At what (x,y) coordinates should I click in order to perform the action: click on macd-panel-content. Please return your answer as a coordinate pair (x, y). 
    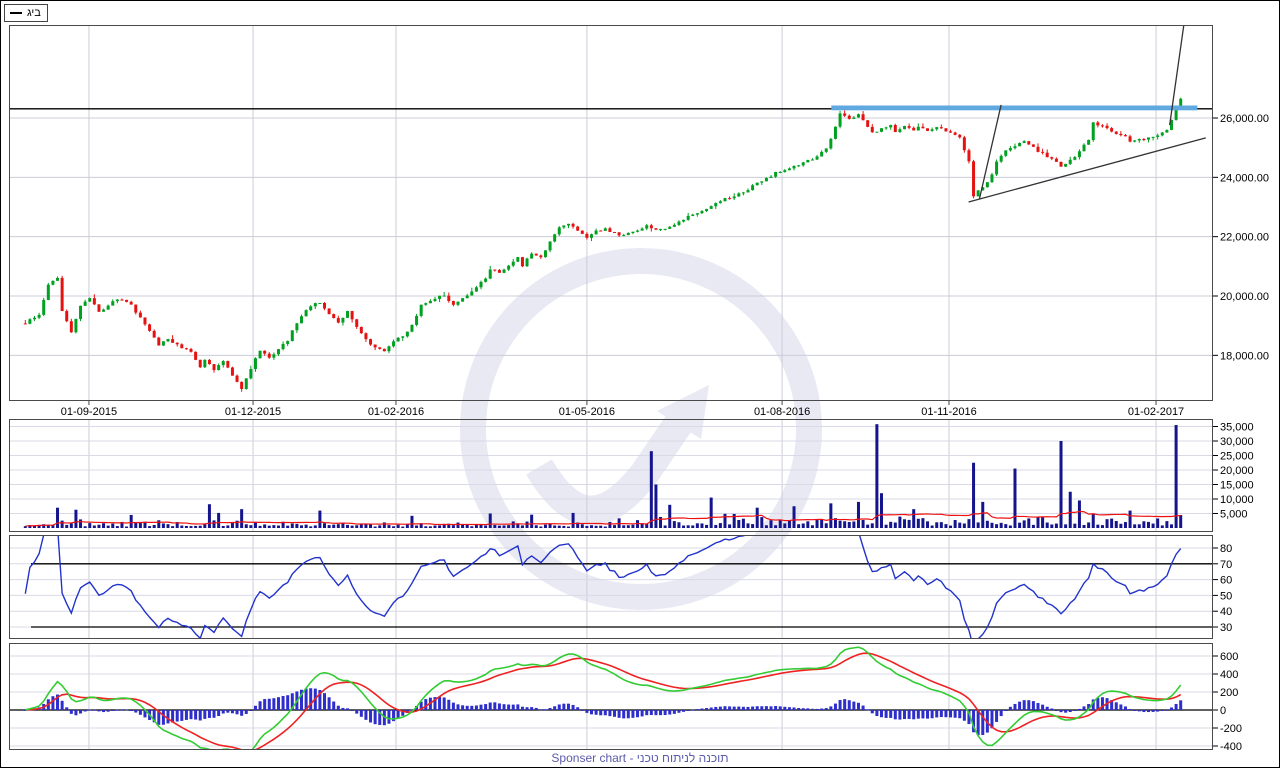
    Looking at the image, I should click on (611, 697).